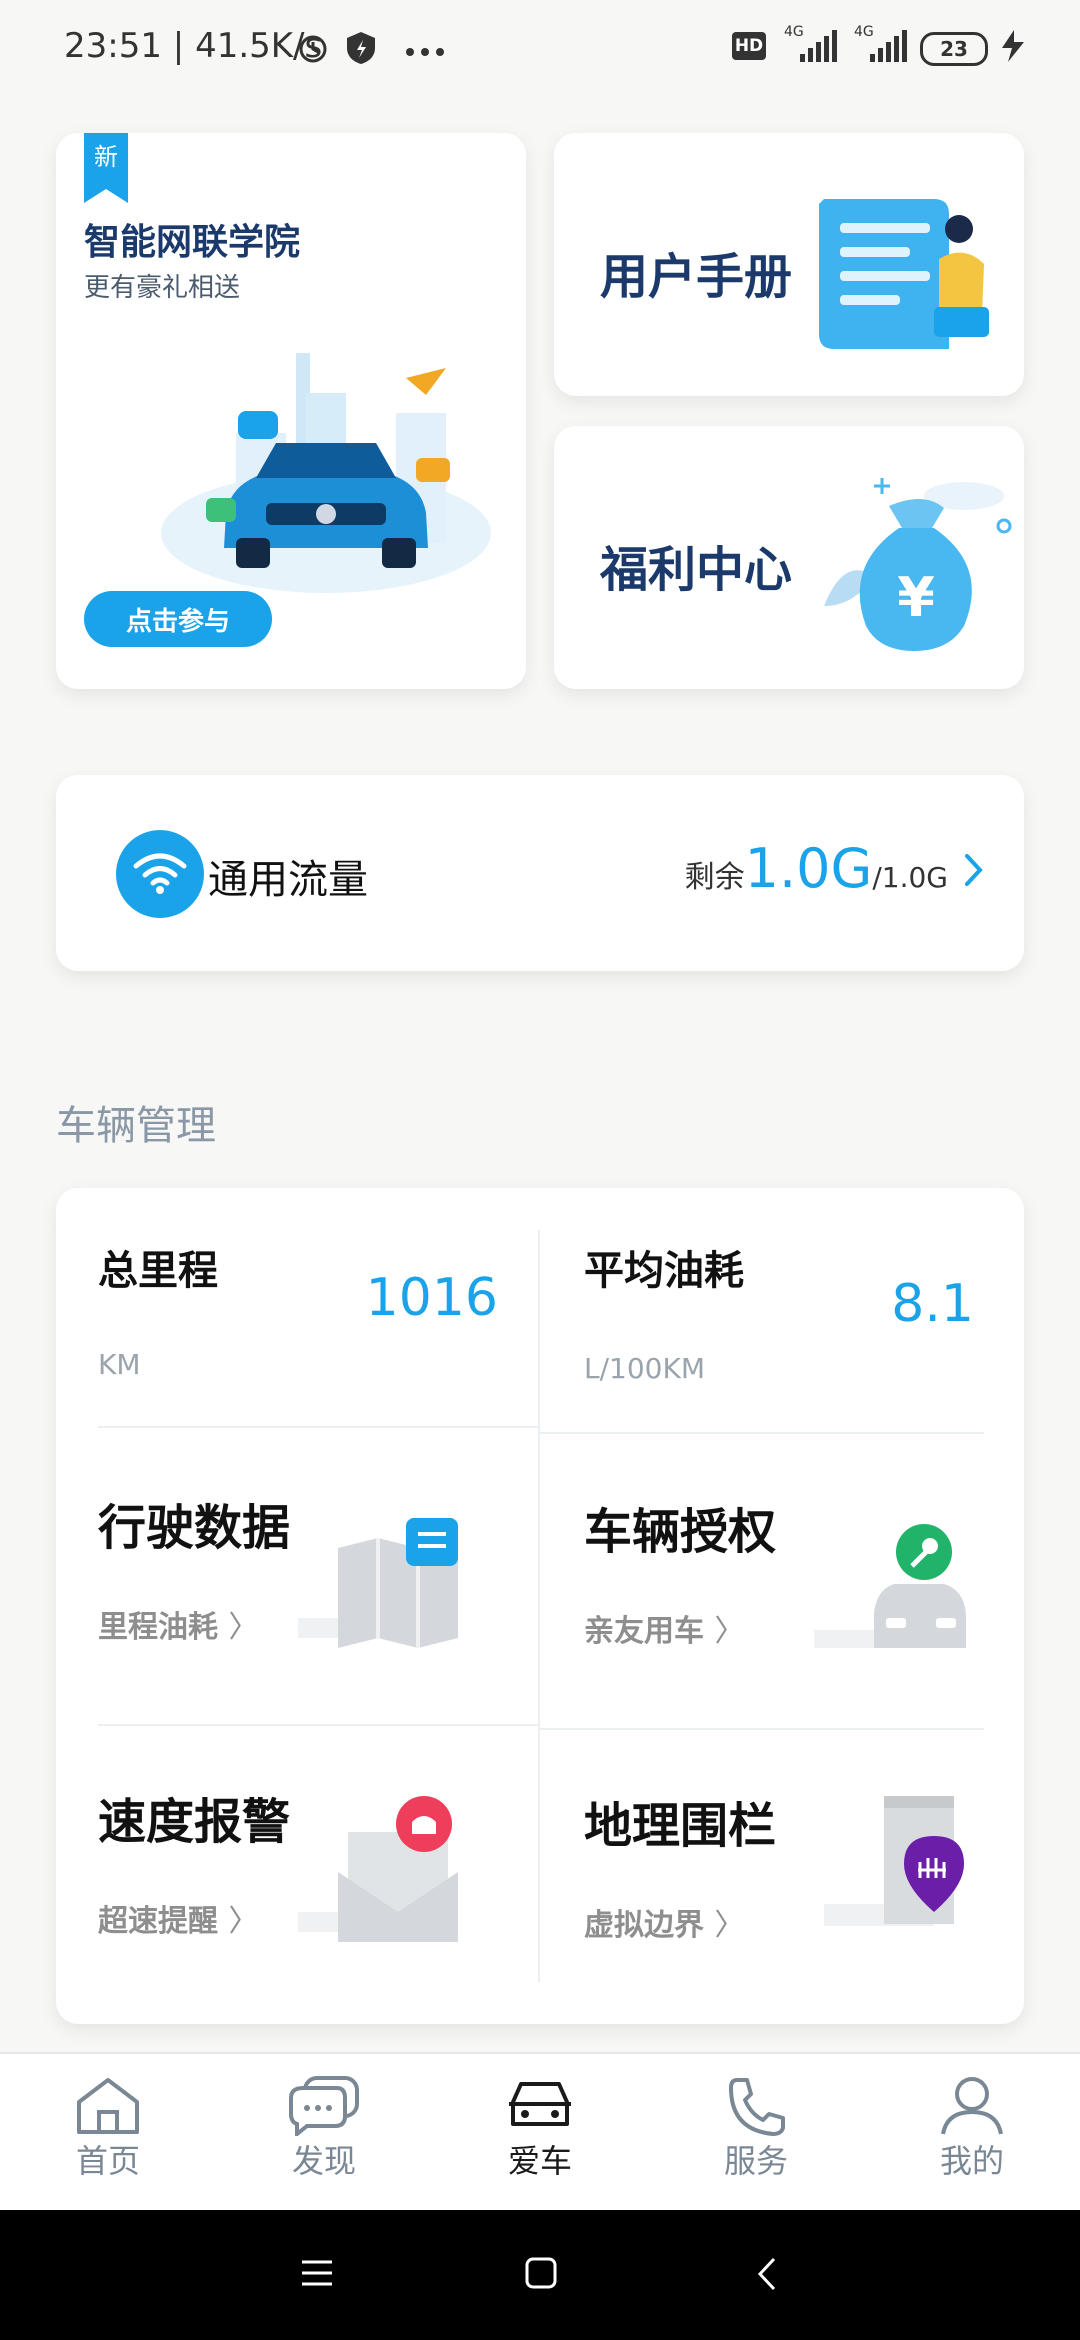 The height and width of the screenshot is (2340, 1080). Describe the element at coordinates (388, 1869) in the screenshot. I see `alarm-envelope-icon` at that location.